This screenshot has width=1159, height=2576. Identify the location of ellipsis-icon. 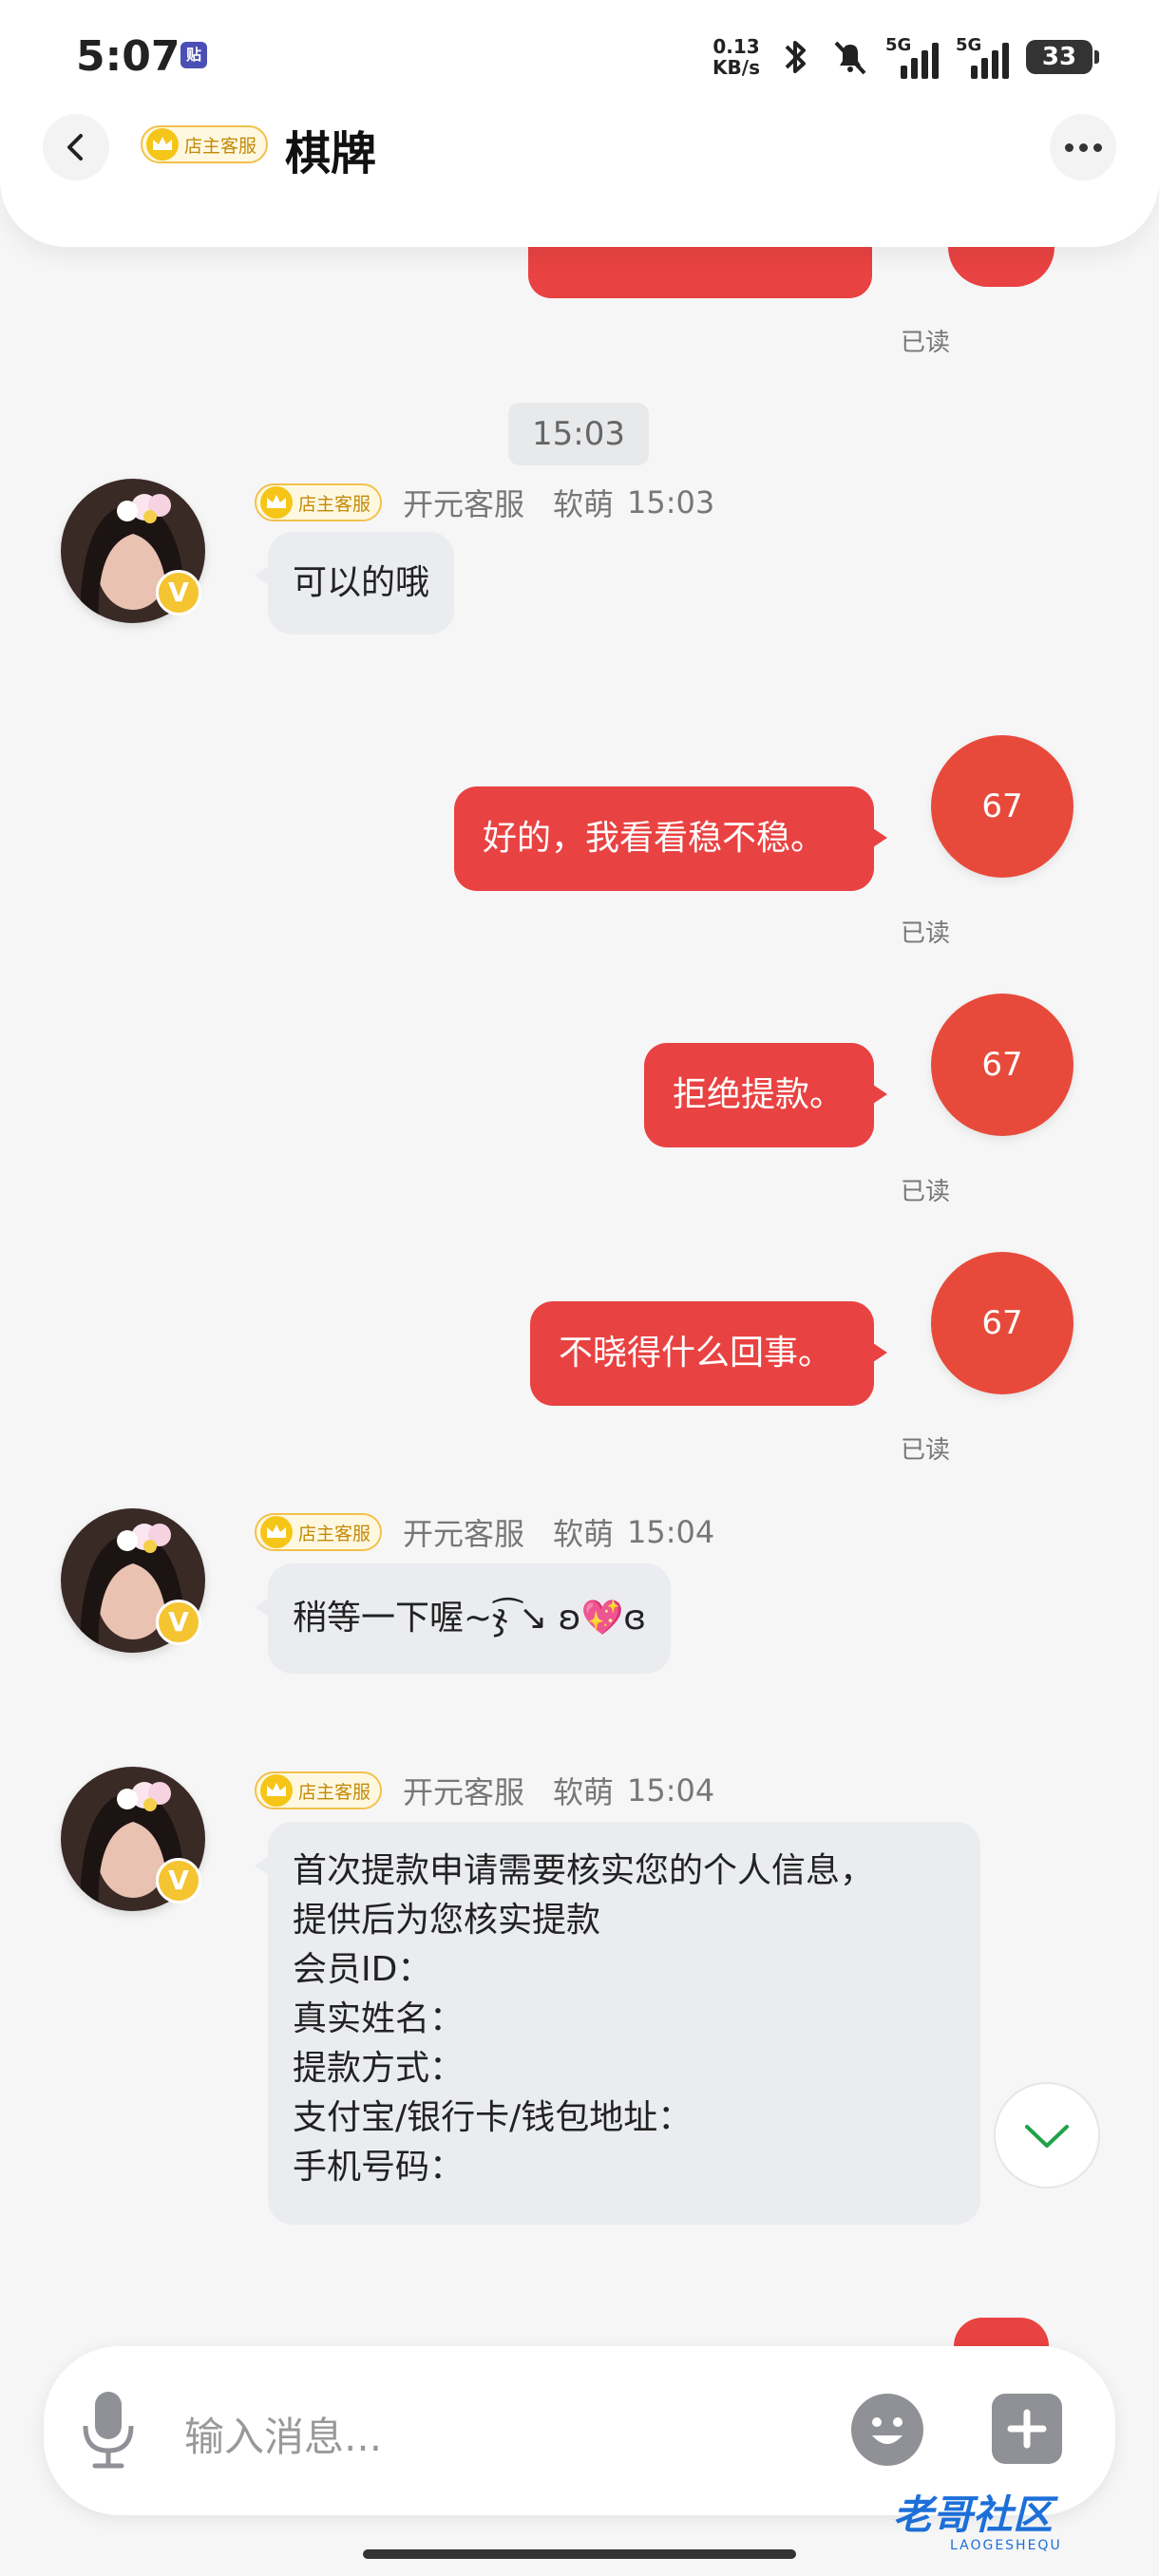
(1069, 147).